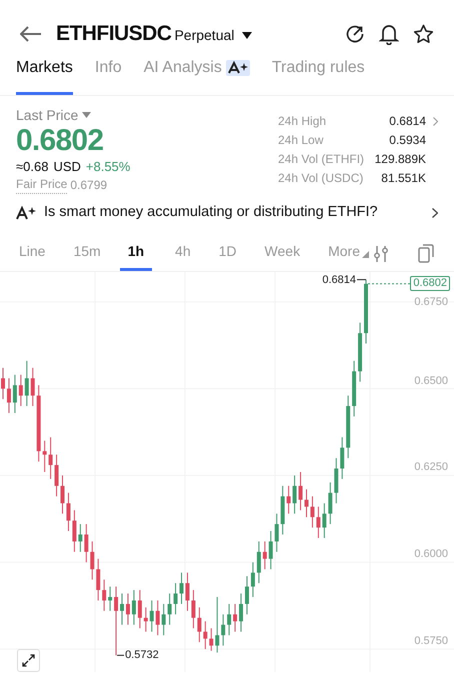 The height and width of the screenshot is (680, 454). Describe the element at coordinates (108, 75) in the screenshot. I see `tab: Info` at that location.